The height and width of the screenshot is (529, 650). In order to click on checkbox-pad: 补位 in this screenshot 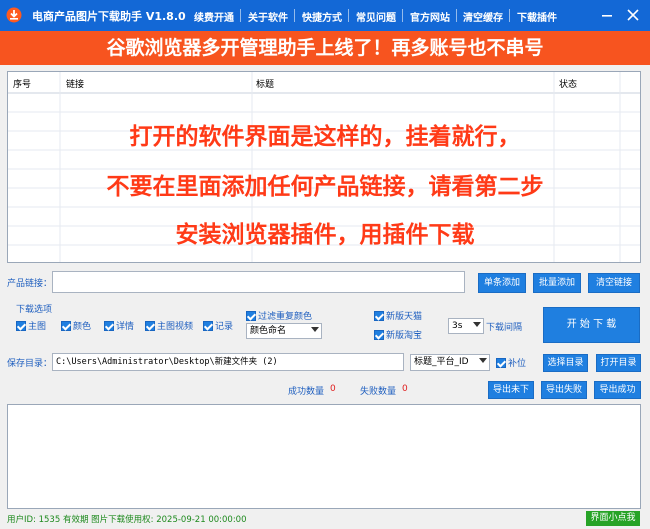, I will do `click(511, 362)`.